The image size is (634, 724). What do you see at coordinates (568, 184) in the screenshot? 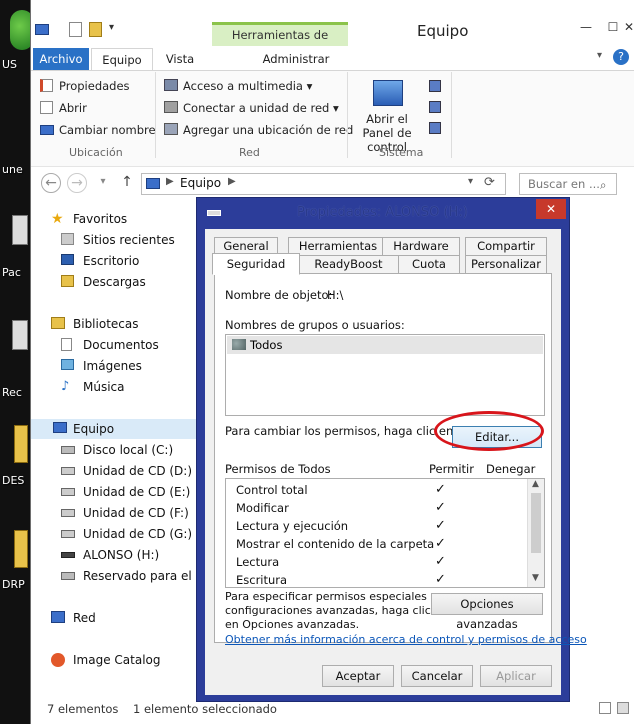
I see `search-input: Buscar en ... ⌕` at bounding box center [568, 184].